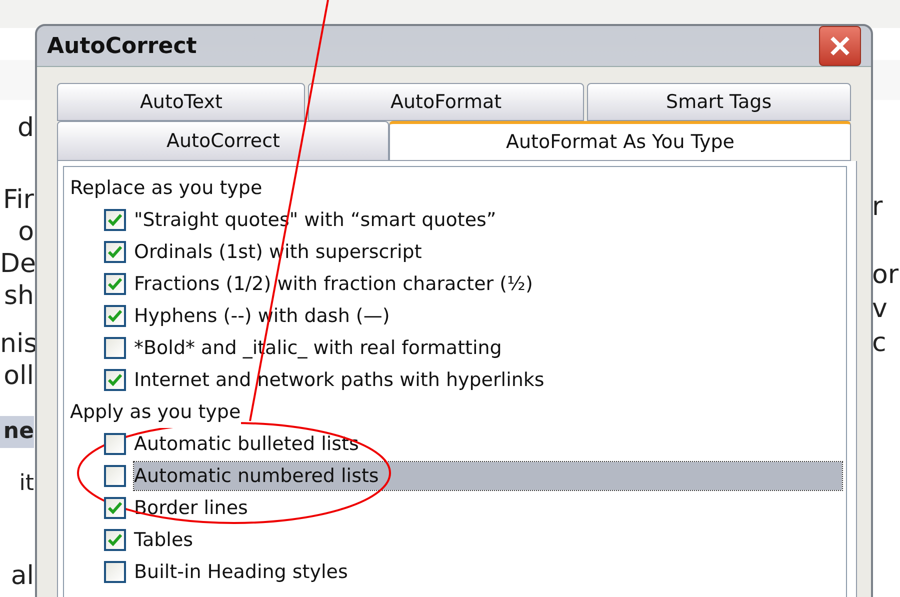 This screenshot has width=900, height=597. I want to click on document-text: oll, so click(18, 376).